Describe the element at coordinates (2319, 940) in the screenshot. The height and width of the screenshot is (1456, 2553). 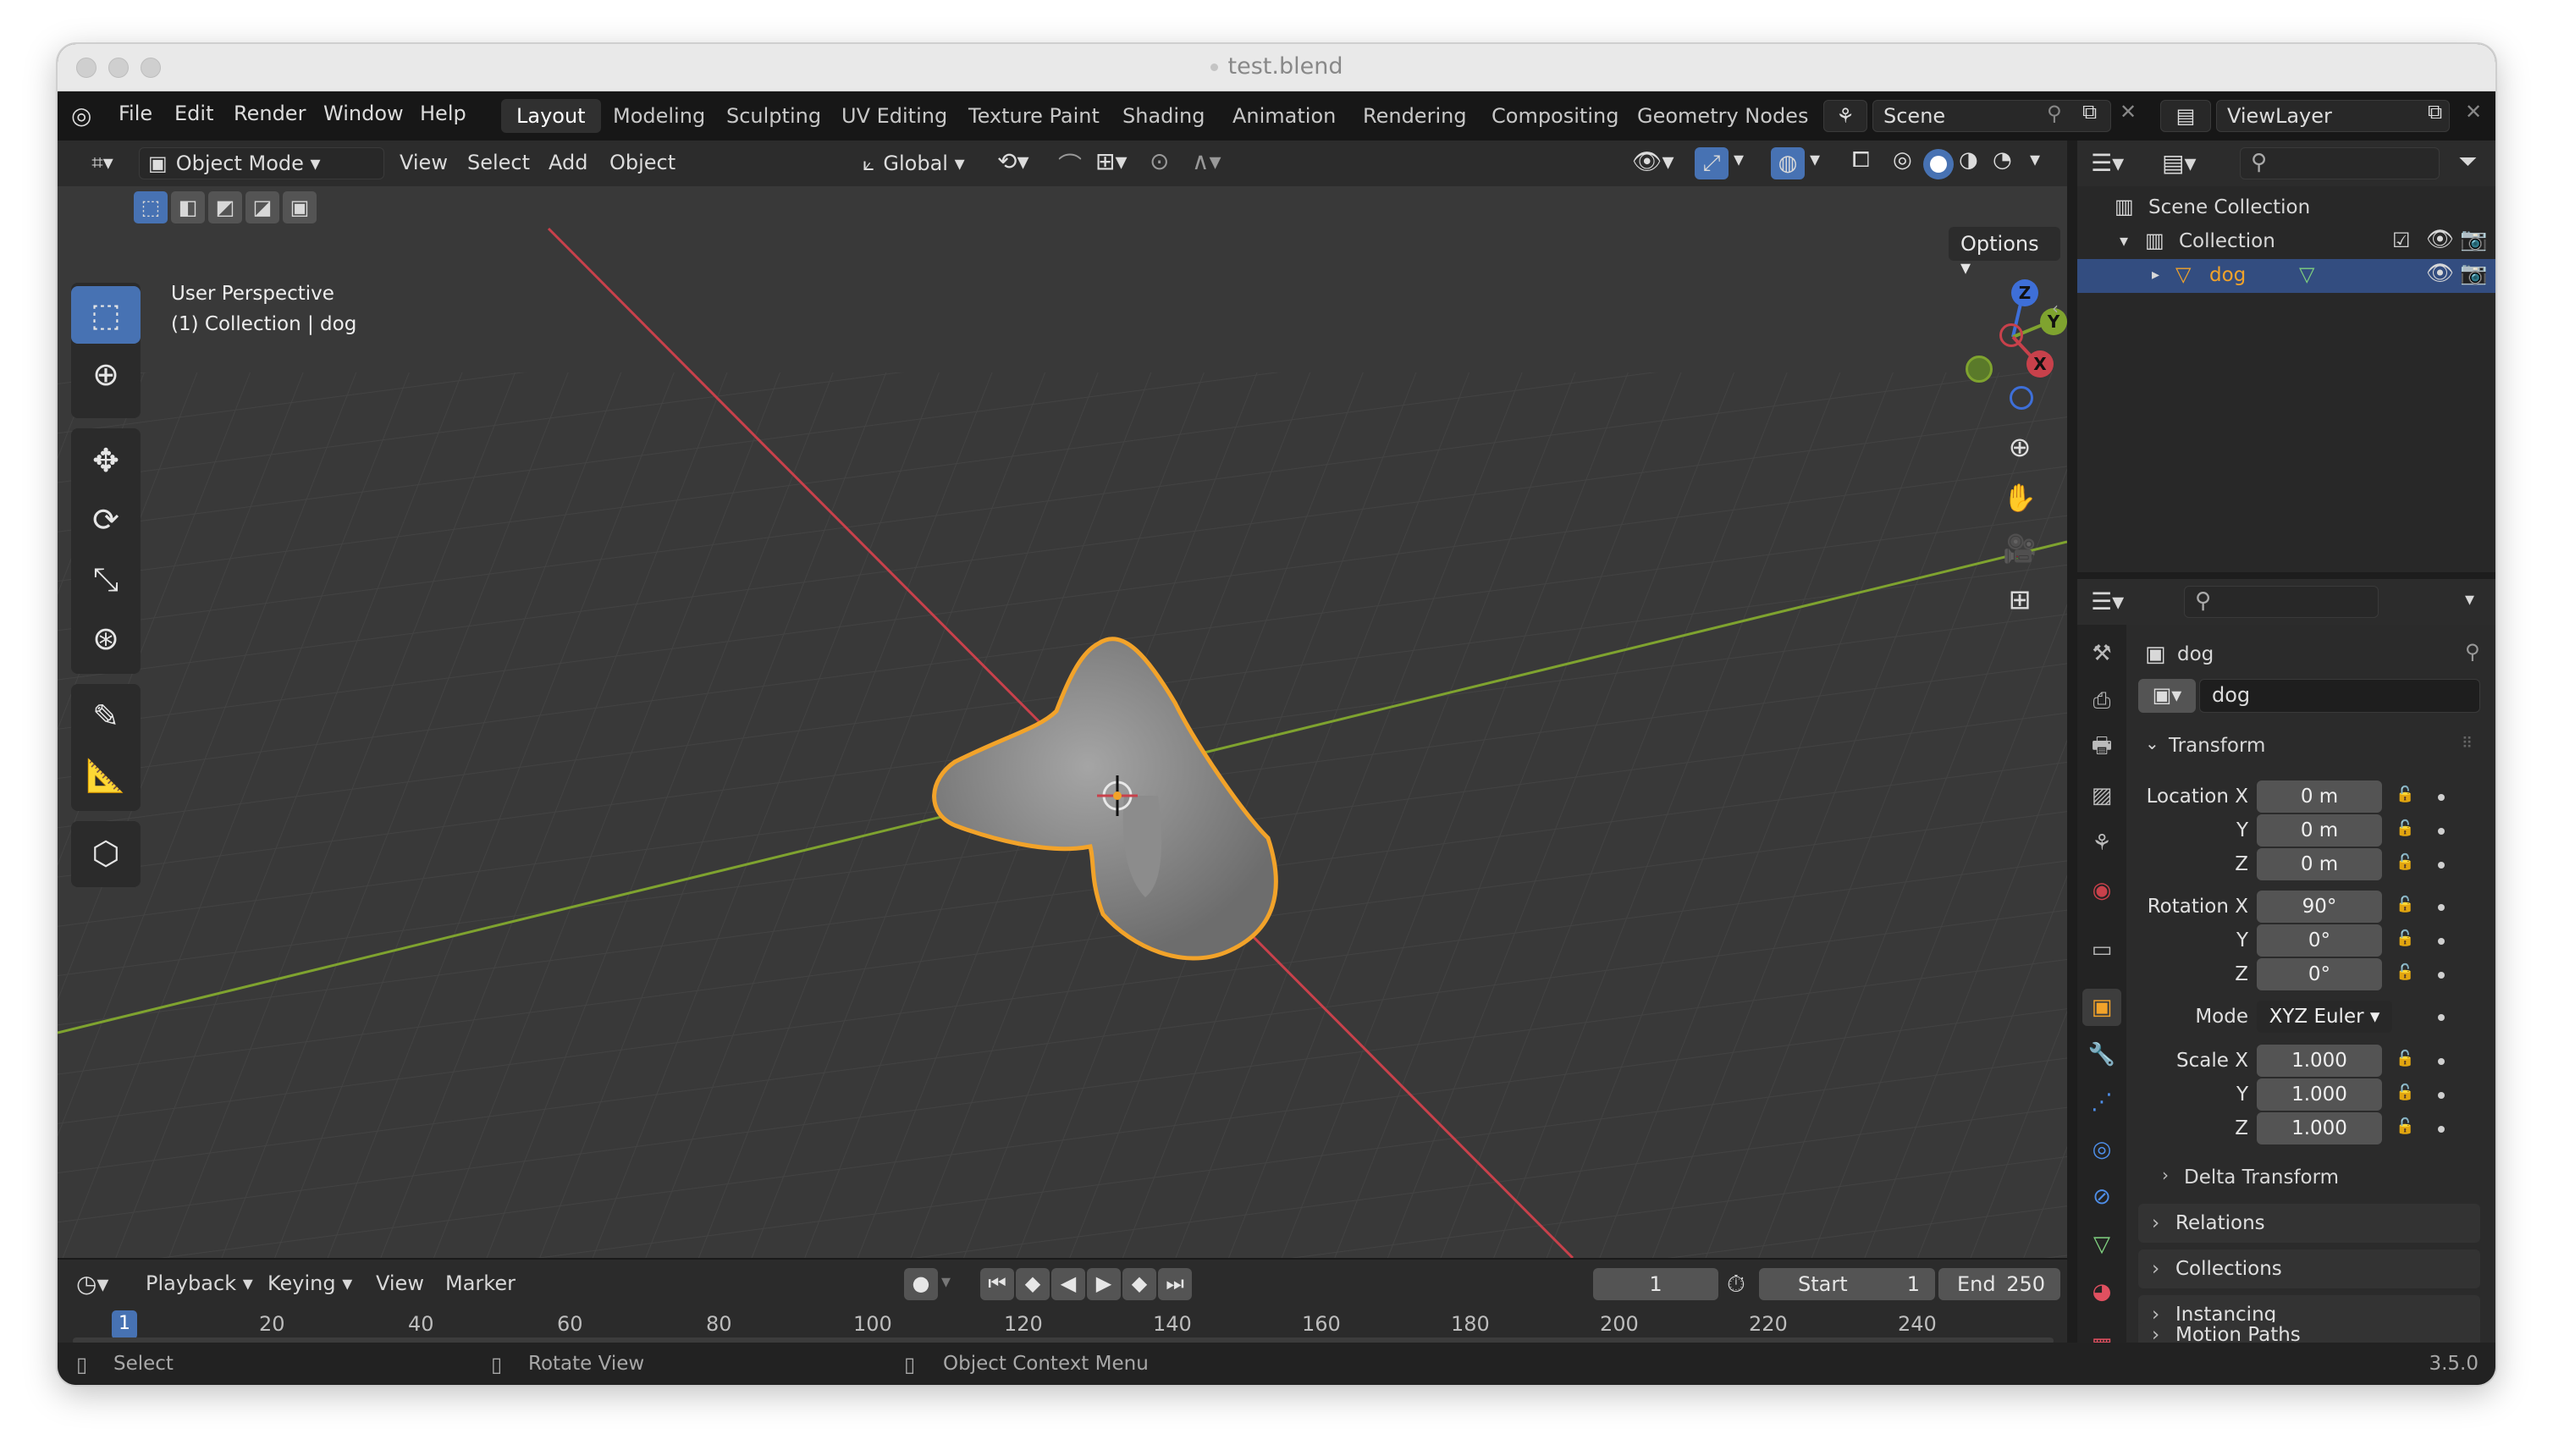
I see `rotation-y-field: 0°` at that location.